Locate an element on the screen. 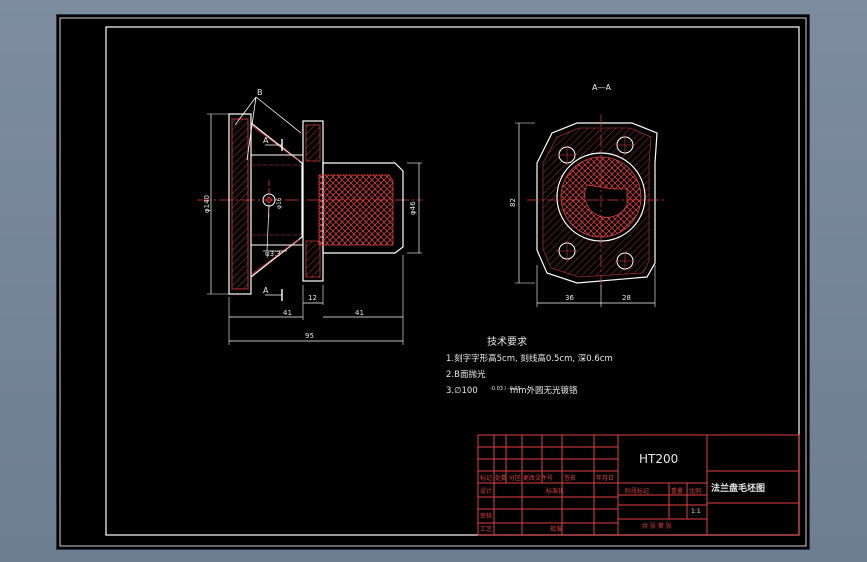  dim-hole: φ3.3 is located at coordinates (273, 254).